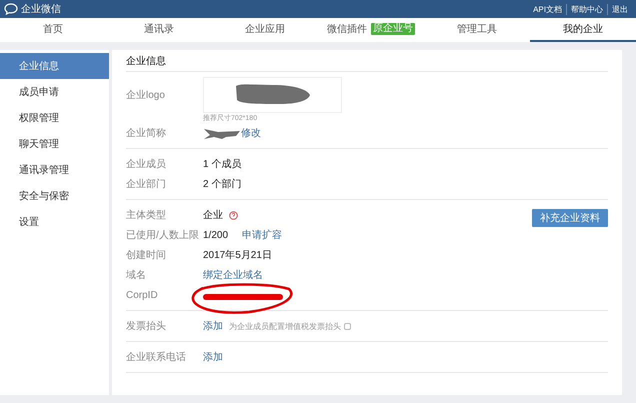 The height and width of the screenshot is (403, 636). Describe the element at coordinates (11, 9) in the screenshot. I see `chat-bubble-icon` at that location.